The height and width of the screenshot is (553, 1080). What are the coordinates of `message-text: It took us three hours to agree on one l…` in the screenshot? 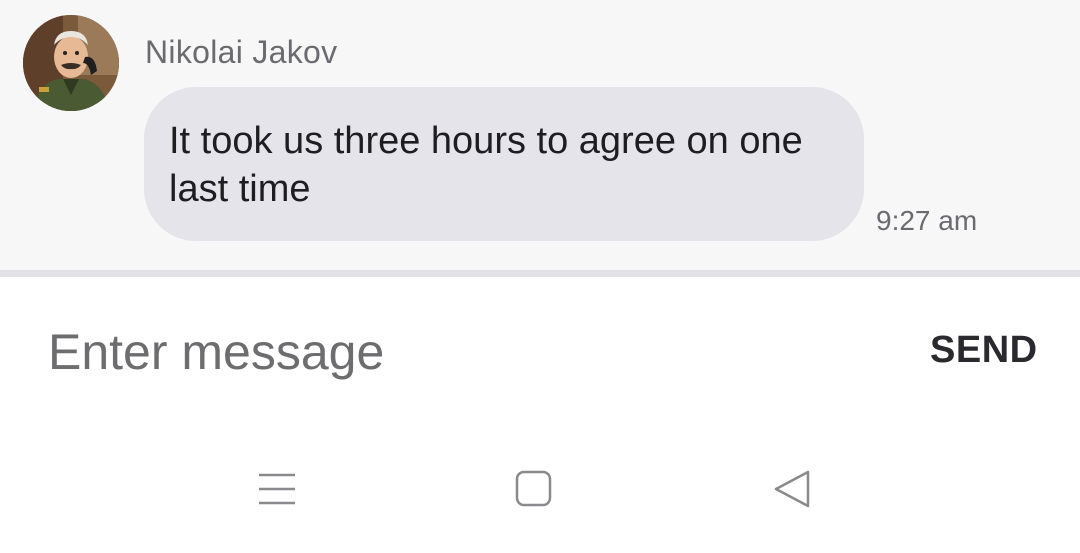 It's located at (486, 165).